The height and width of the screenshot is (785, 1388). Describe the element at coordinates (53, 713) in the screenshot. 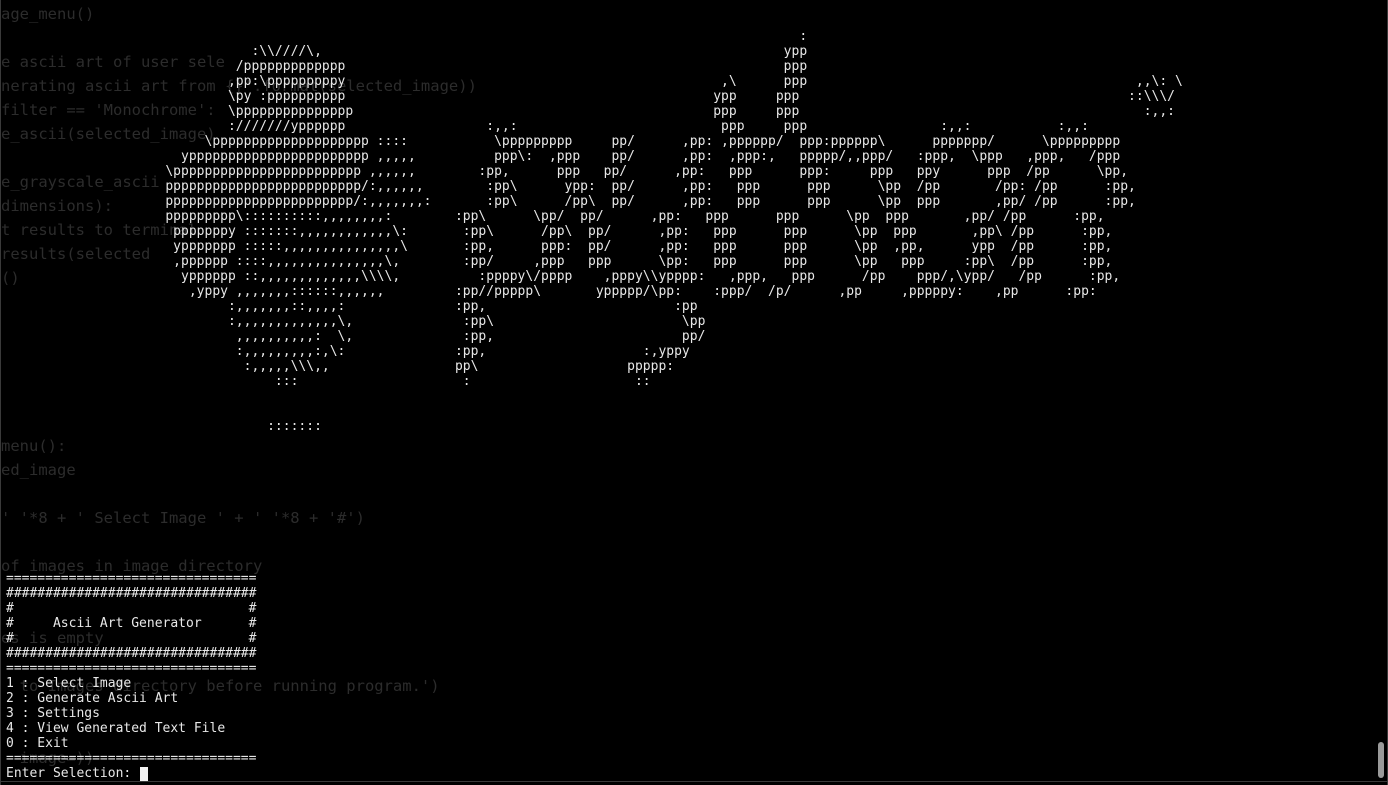

I see `menu-line: 3 : Settings` at that location.